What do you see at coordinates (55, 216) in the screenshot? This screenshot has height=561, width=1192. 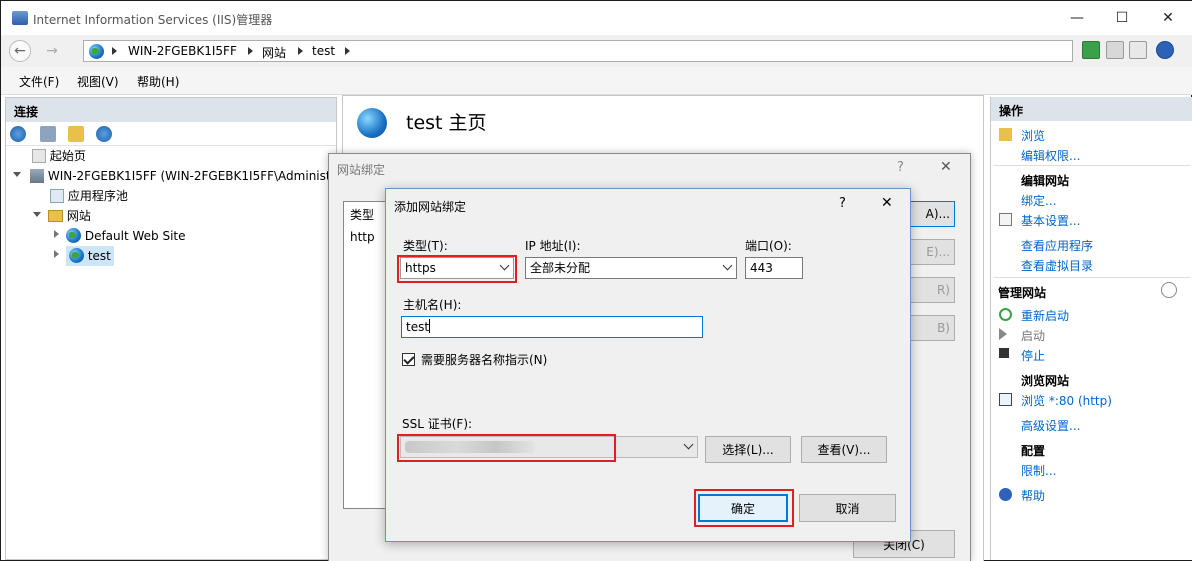 I see `folder-icon` at bounding box center [55, 216].